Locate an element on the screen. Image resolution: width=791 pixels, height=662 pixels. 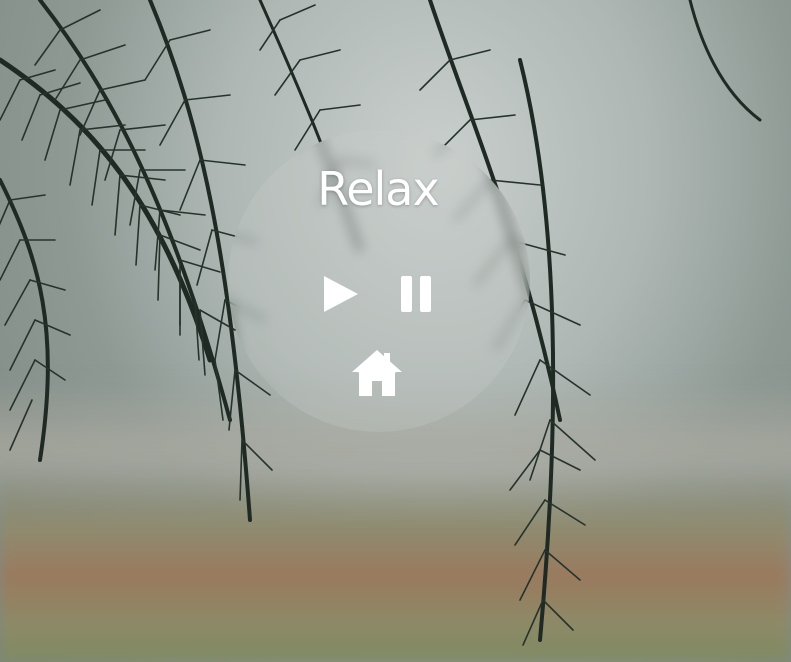
play-icon is located at coordinates (341, 294).